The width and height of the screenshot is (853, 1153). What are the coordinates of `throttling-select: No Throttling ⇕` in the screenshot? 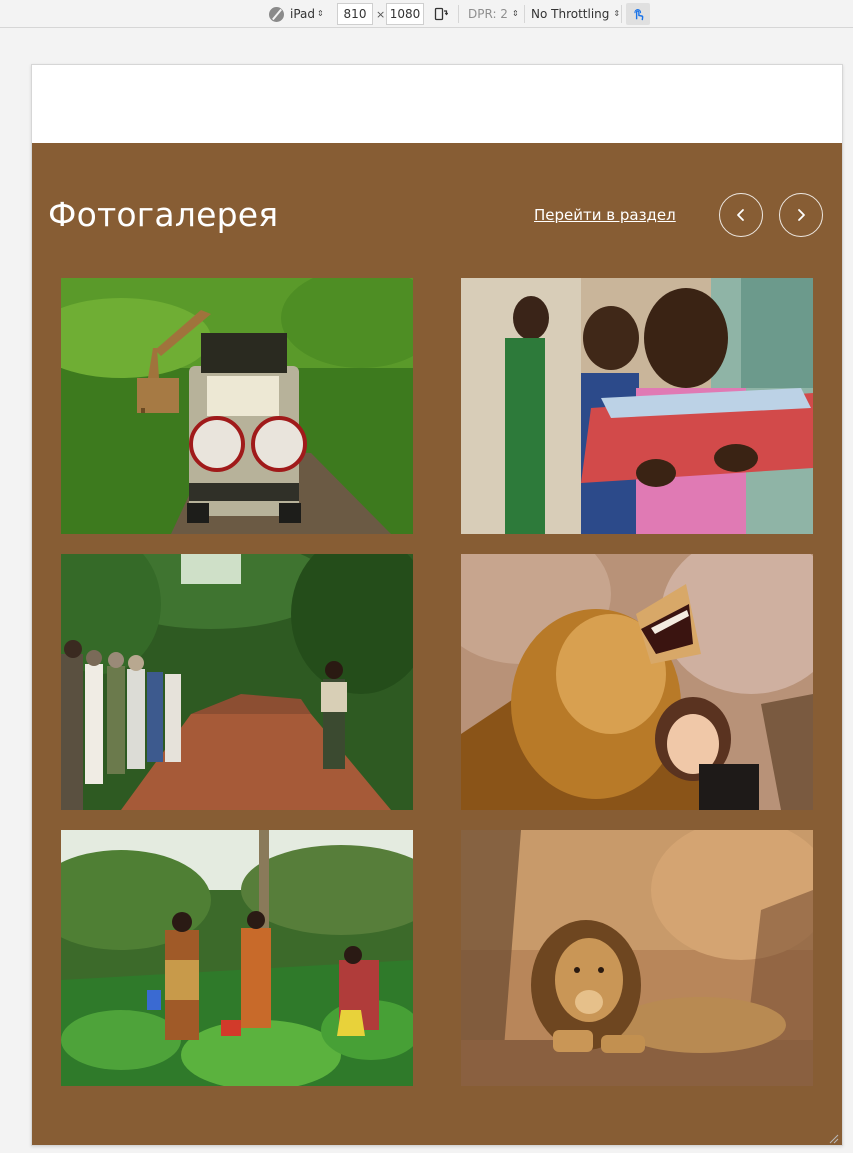 It's located at (575, 14).